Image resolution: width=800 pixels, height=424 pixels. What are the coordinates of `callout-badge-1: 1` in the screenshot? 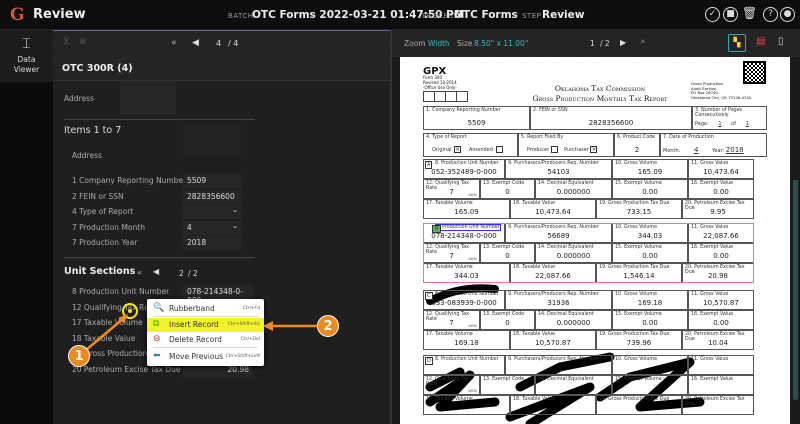 It's located at (79, 356).